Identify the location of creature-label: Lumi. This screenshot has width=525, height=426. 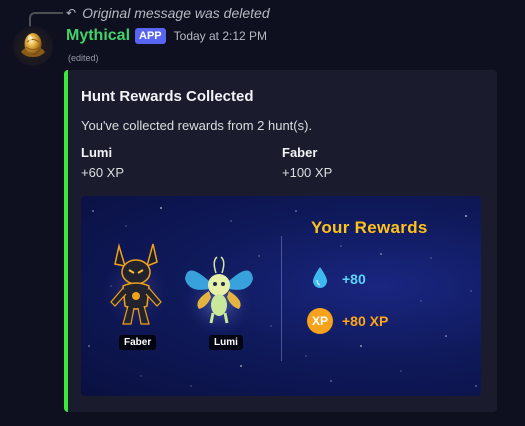
(226, 342).